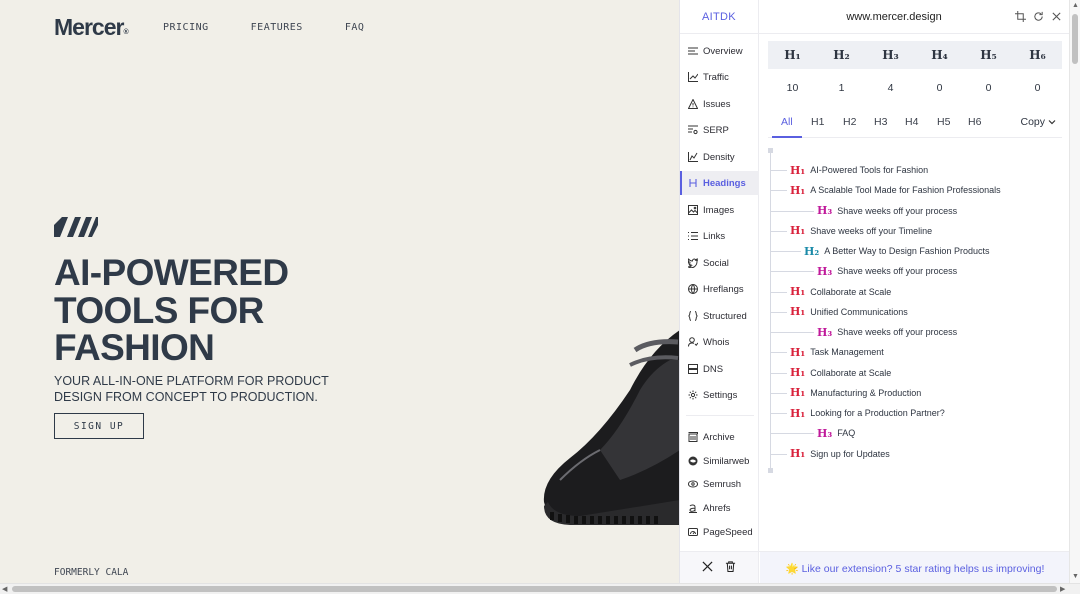  I want to click on sidebar-item-social: Social, so click(719, 263).